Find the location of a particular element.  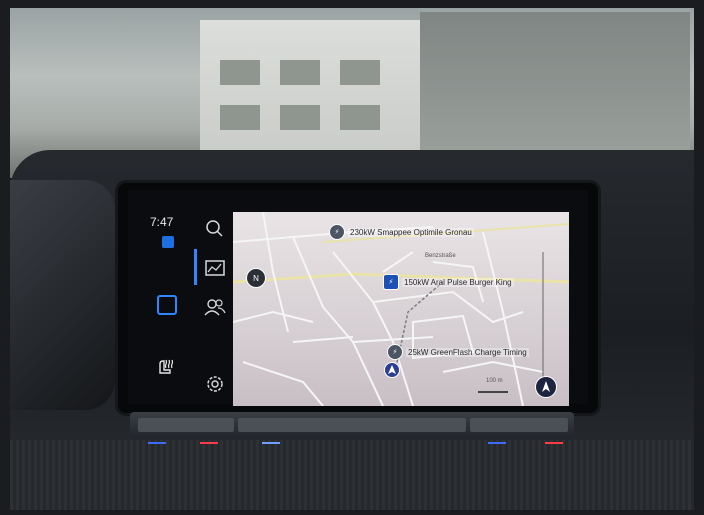

poi-label: 230kW Smappee Optimile Gronau is located at coordinates (411, 232).